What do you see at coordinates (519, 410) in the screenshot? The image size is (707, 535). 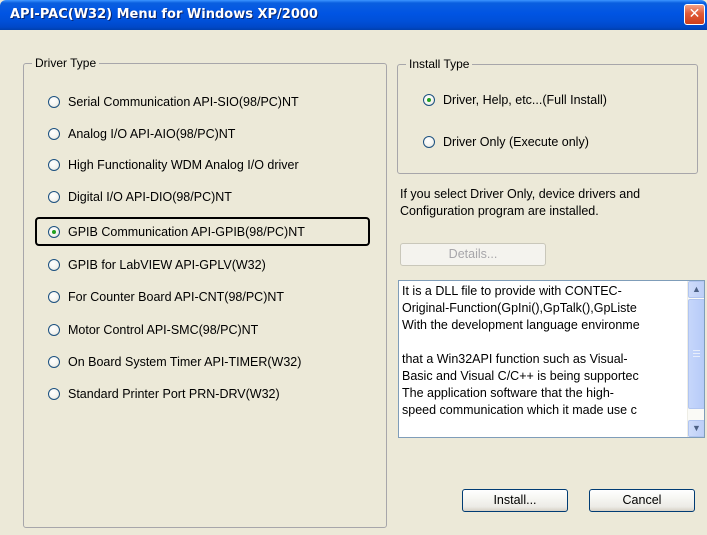 I see `description-line: speed communication which it made use c` at bounding box center [519, 410].